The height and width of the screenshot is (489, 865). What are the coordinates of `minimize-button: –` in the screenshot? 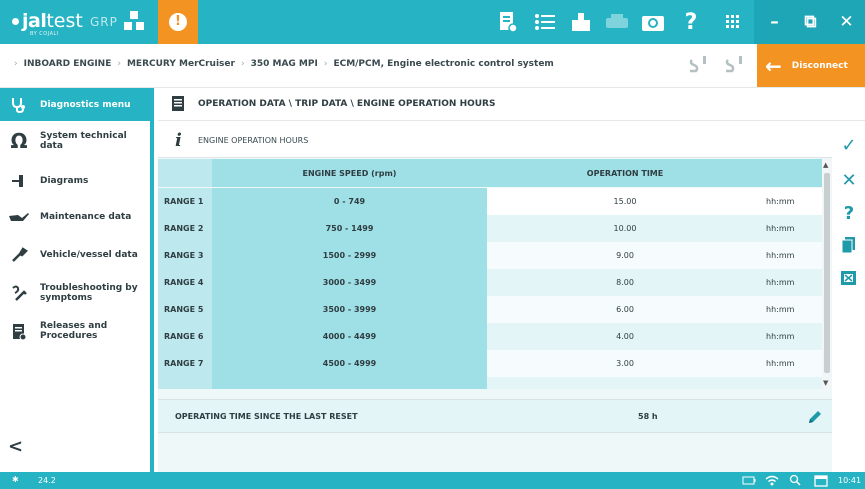 It's located at (774, 22).